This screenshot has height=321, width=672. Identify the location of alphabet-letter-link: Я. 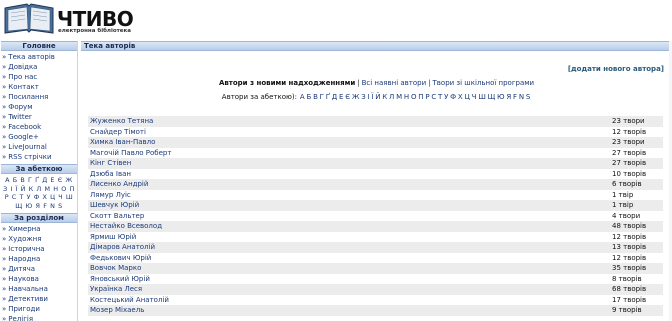
(508, 97).